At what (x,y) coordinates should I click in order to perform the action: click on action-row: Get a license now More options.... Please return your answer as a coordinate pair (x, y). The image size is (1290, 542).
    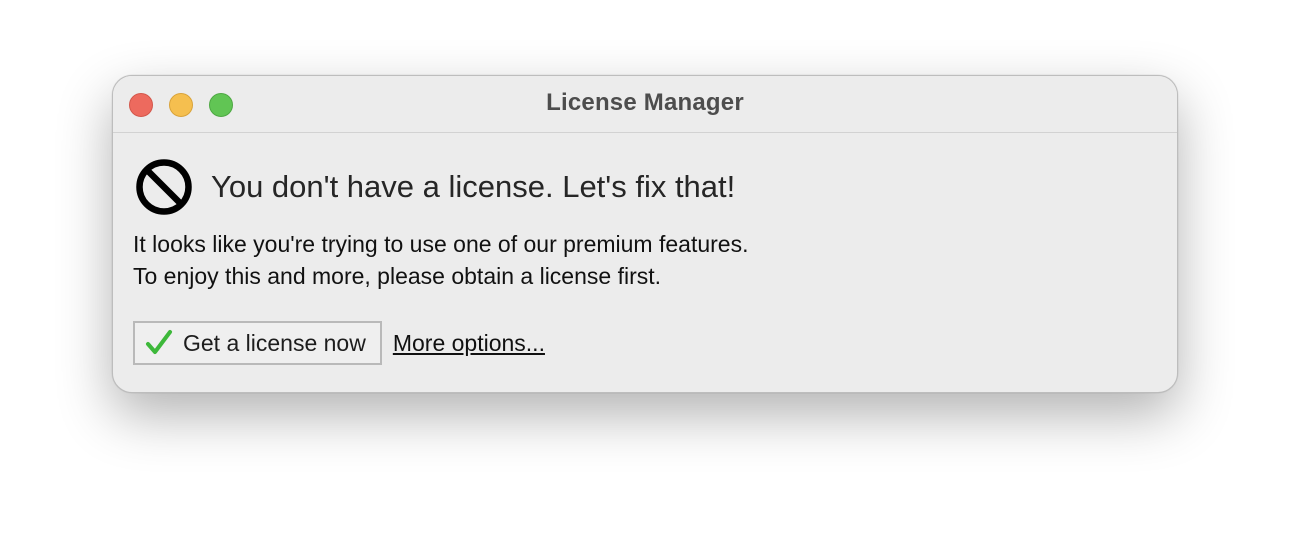
    Looking at the image, I should click on (339, 343).